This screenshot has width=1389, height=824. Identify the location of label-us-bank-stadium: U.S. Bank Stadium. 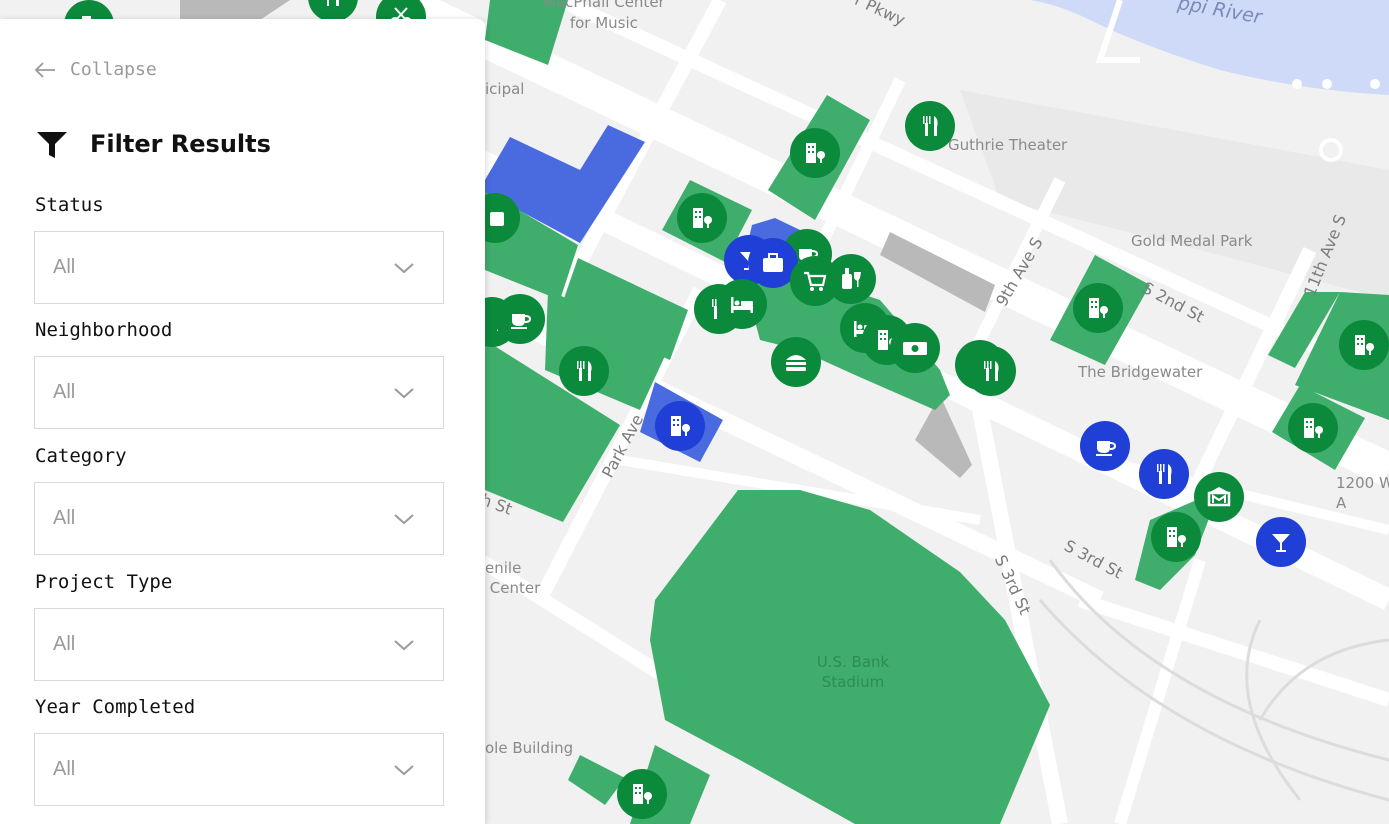
(853, 672).